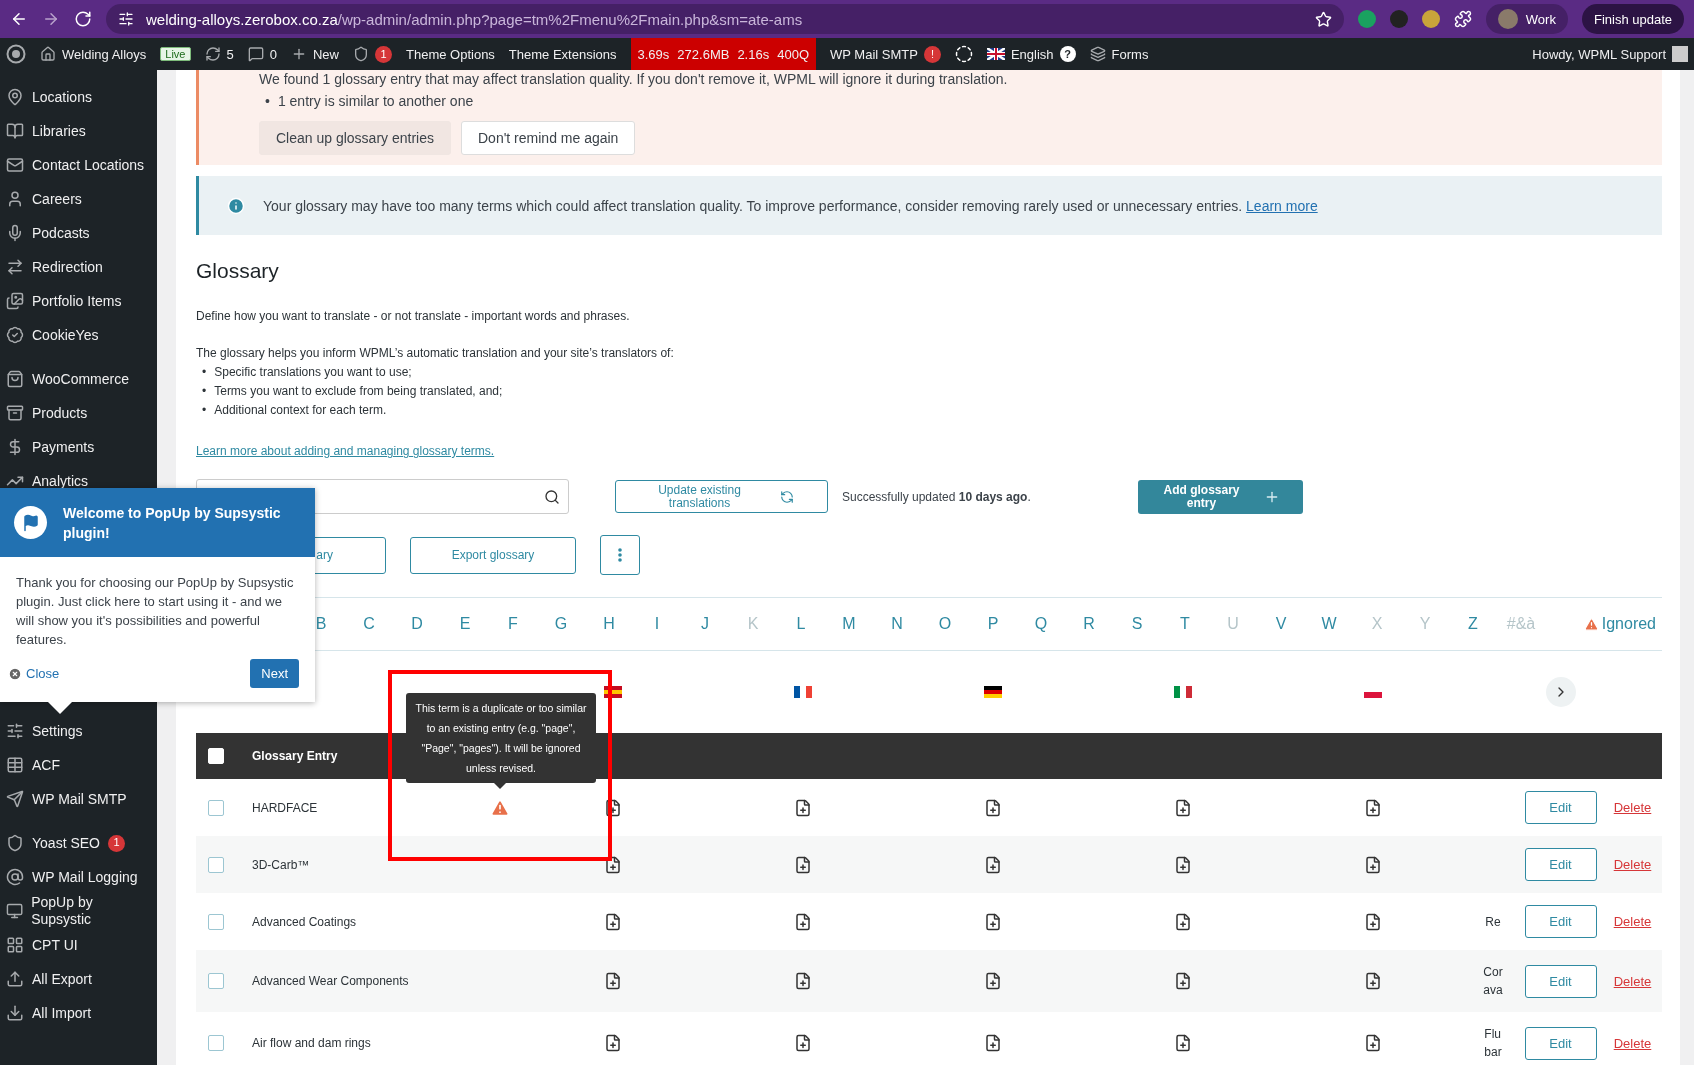  I want to click on next-button: Next, so click(274, 673).